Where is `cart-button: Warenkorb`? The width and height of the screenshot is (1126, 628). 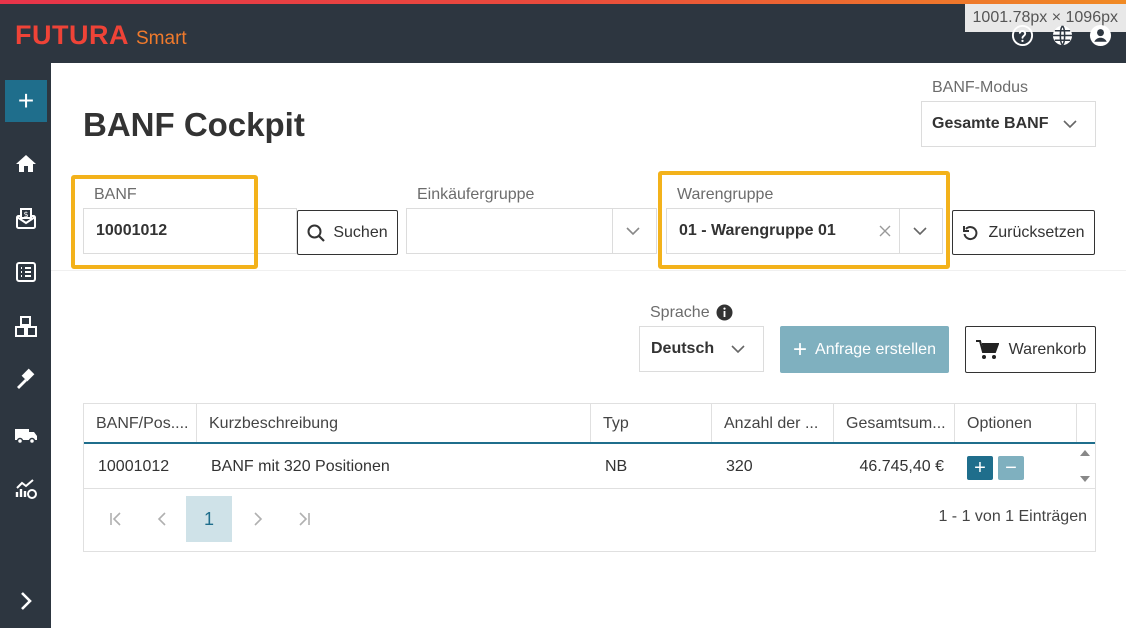 cart-button: Warenkorb is located at coordinates (1030, 349).